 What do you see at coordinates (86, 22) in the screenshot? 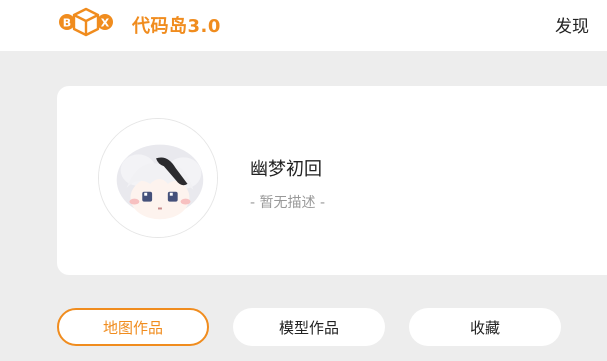
I see `box-logo-icon: B X` at bounding box center [86, 22].